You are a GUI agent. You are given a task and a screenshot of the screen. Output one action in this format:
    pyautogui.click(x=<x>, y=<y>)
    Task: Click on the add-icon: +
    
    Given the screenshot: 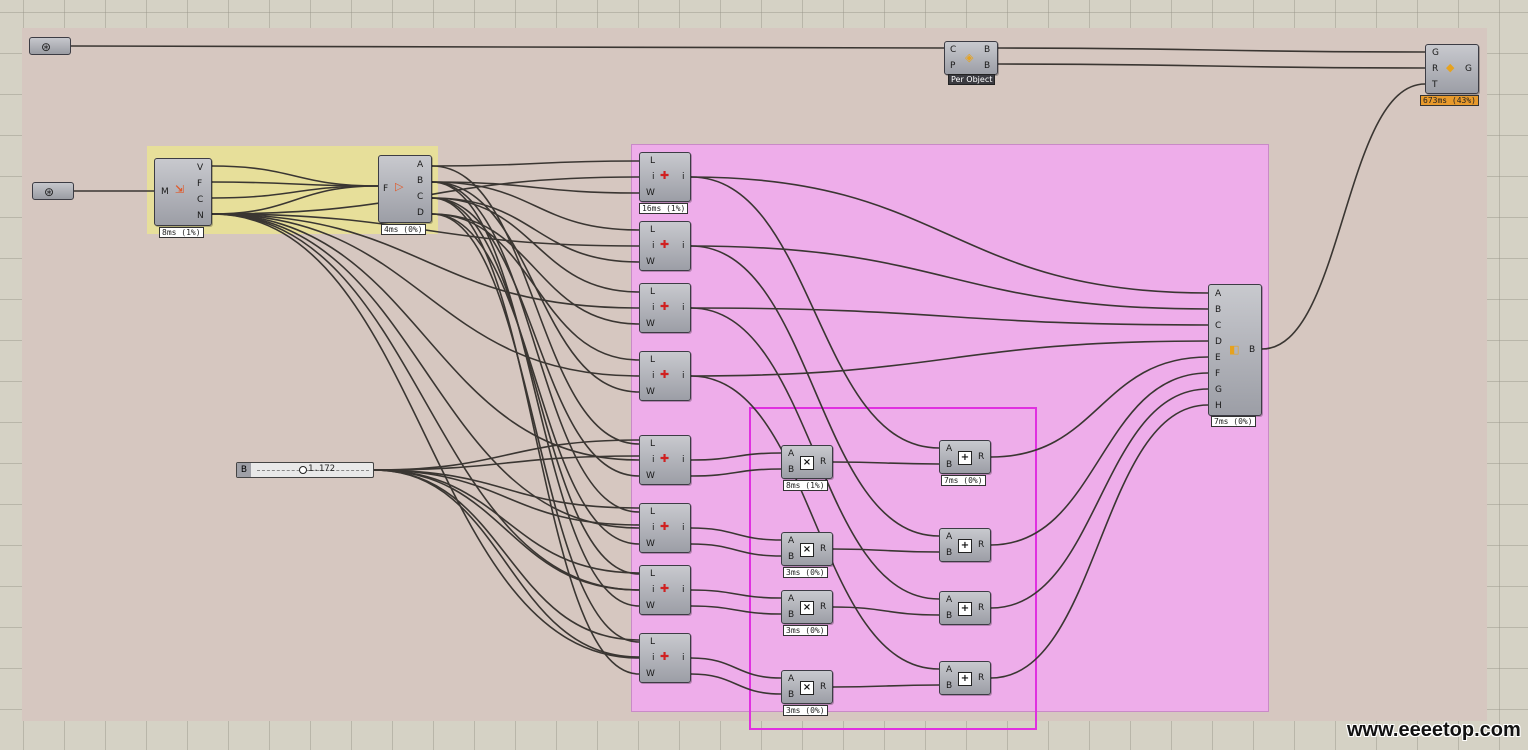 What is the action you would take?
    pyautogui.click(x=965, y=458)
    